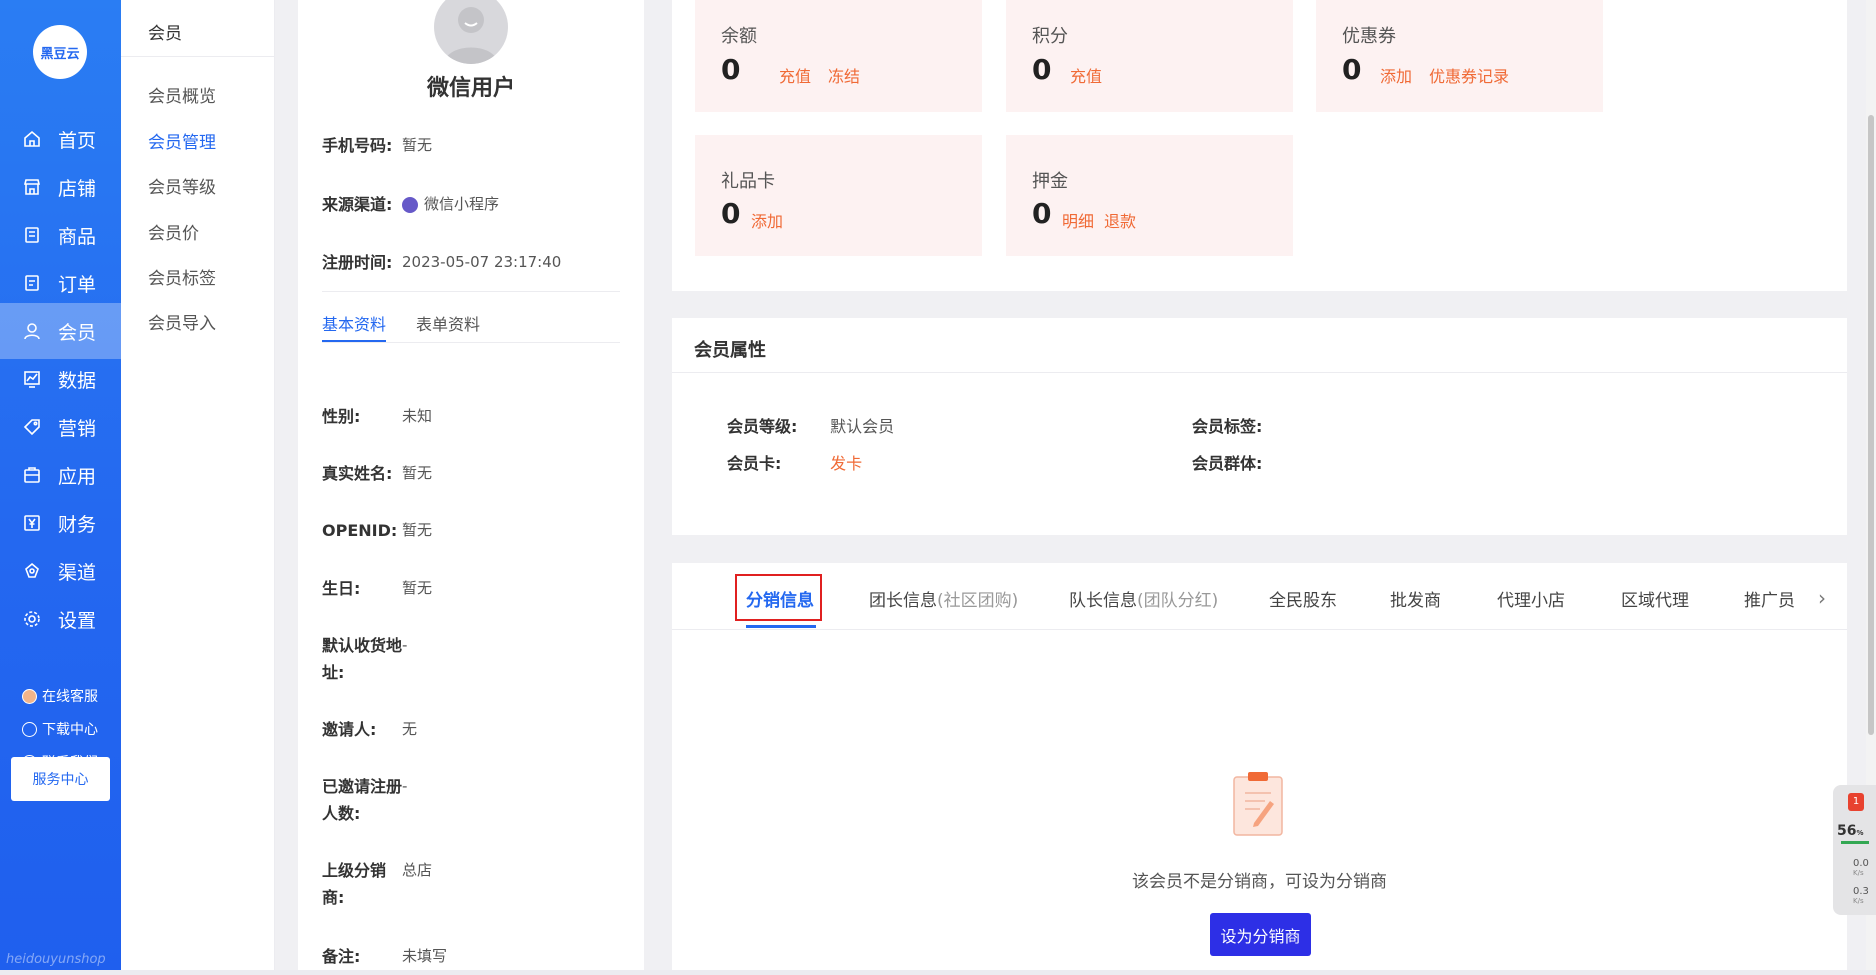 This screenshot has width=1876, height=975. Describe the element at coordinates (1050, 36) in the screenshot. I see `card-title: 积分` at that location.